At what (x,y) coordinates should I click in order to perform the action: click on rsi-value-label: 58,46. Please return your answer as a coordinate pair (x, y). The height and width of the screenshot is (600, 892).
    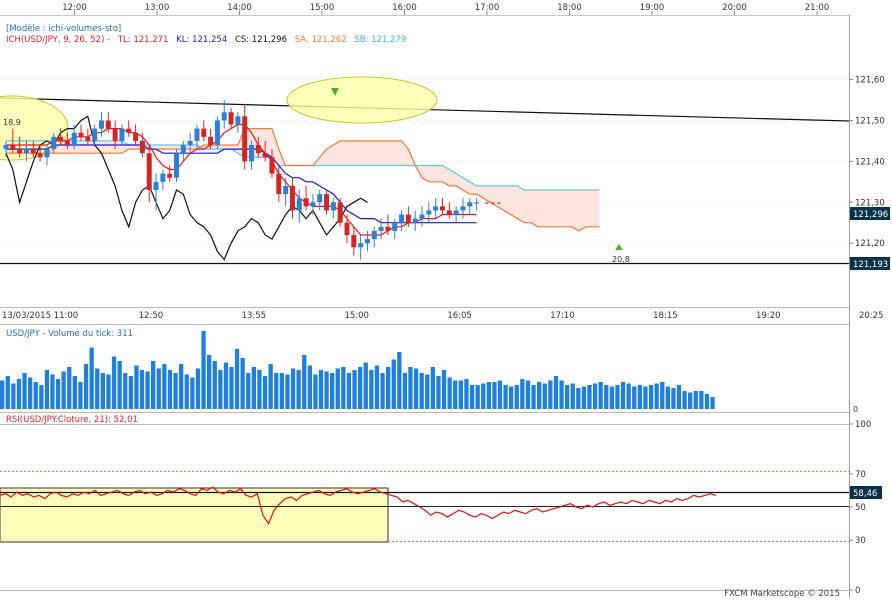
    Looking at the image, I should click on (865, 494).